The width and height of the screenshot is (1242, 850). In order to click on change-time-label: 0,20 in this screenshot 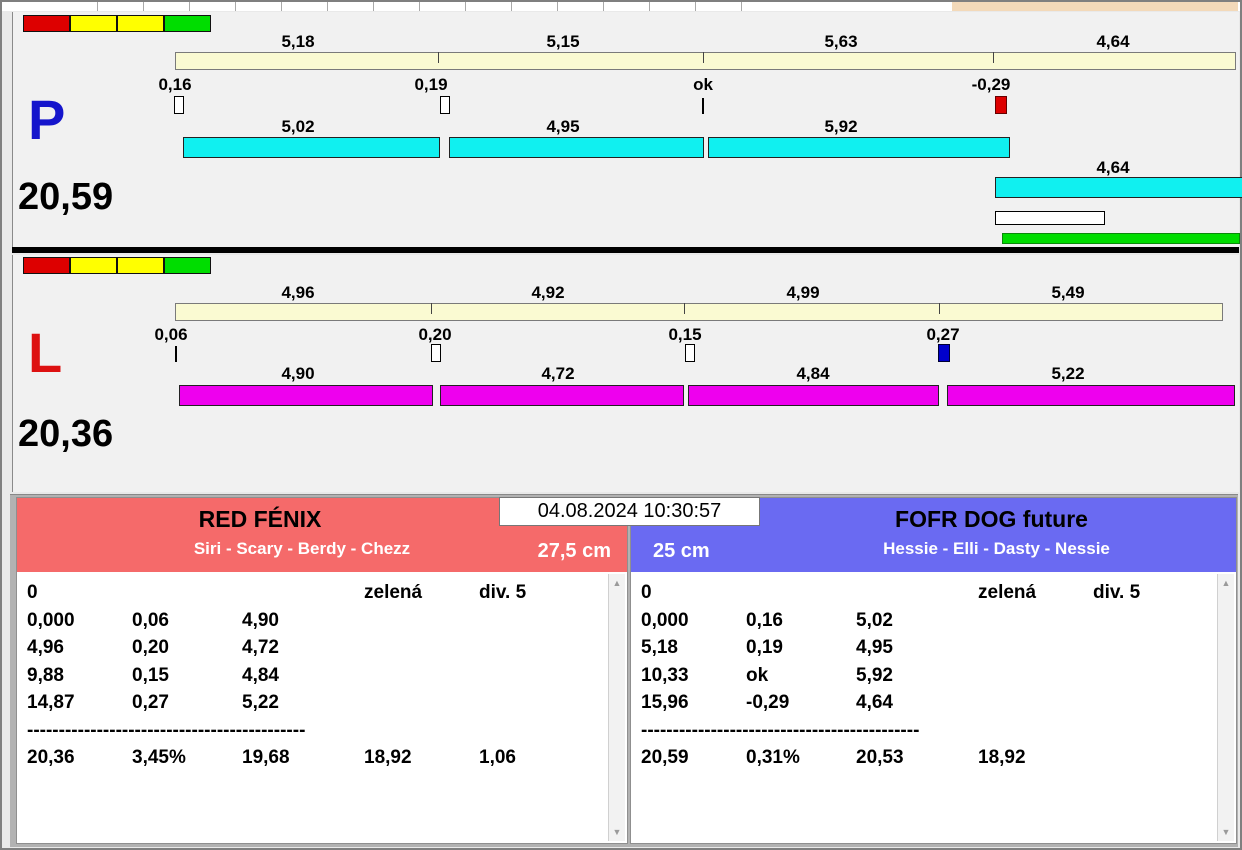, I will do `click(435, 334)`.